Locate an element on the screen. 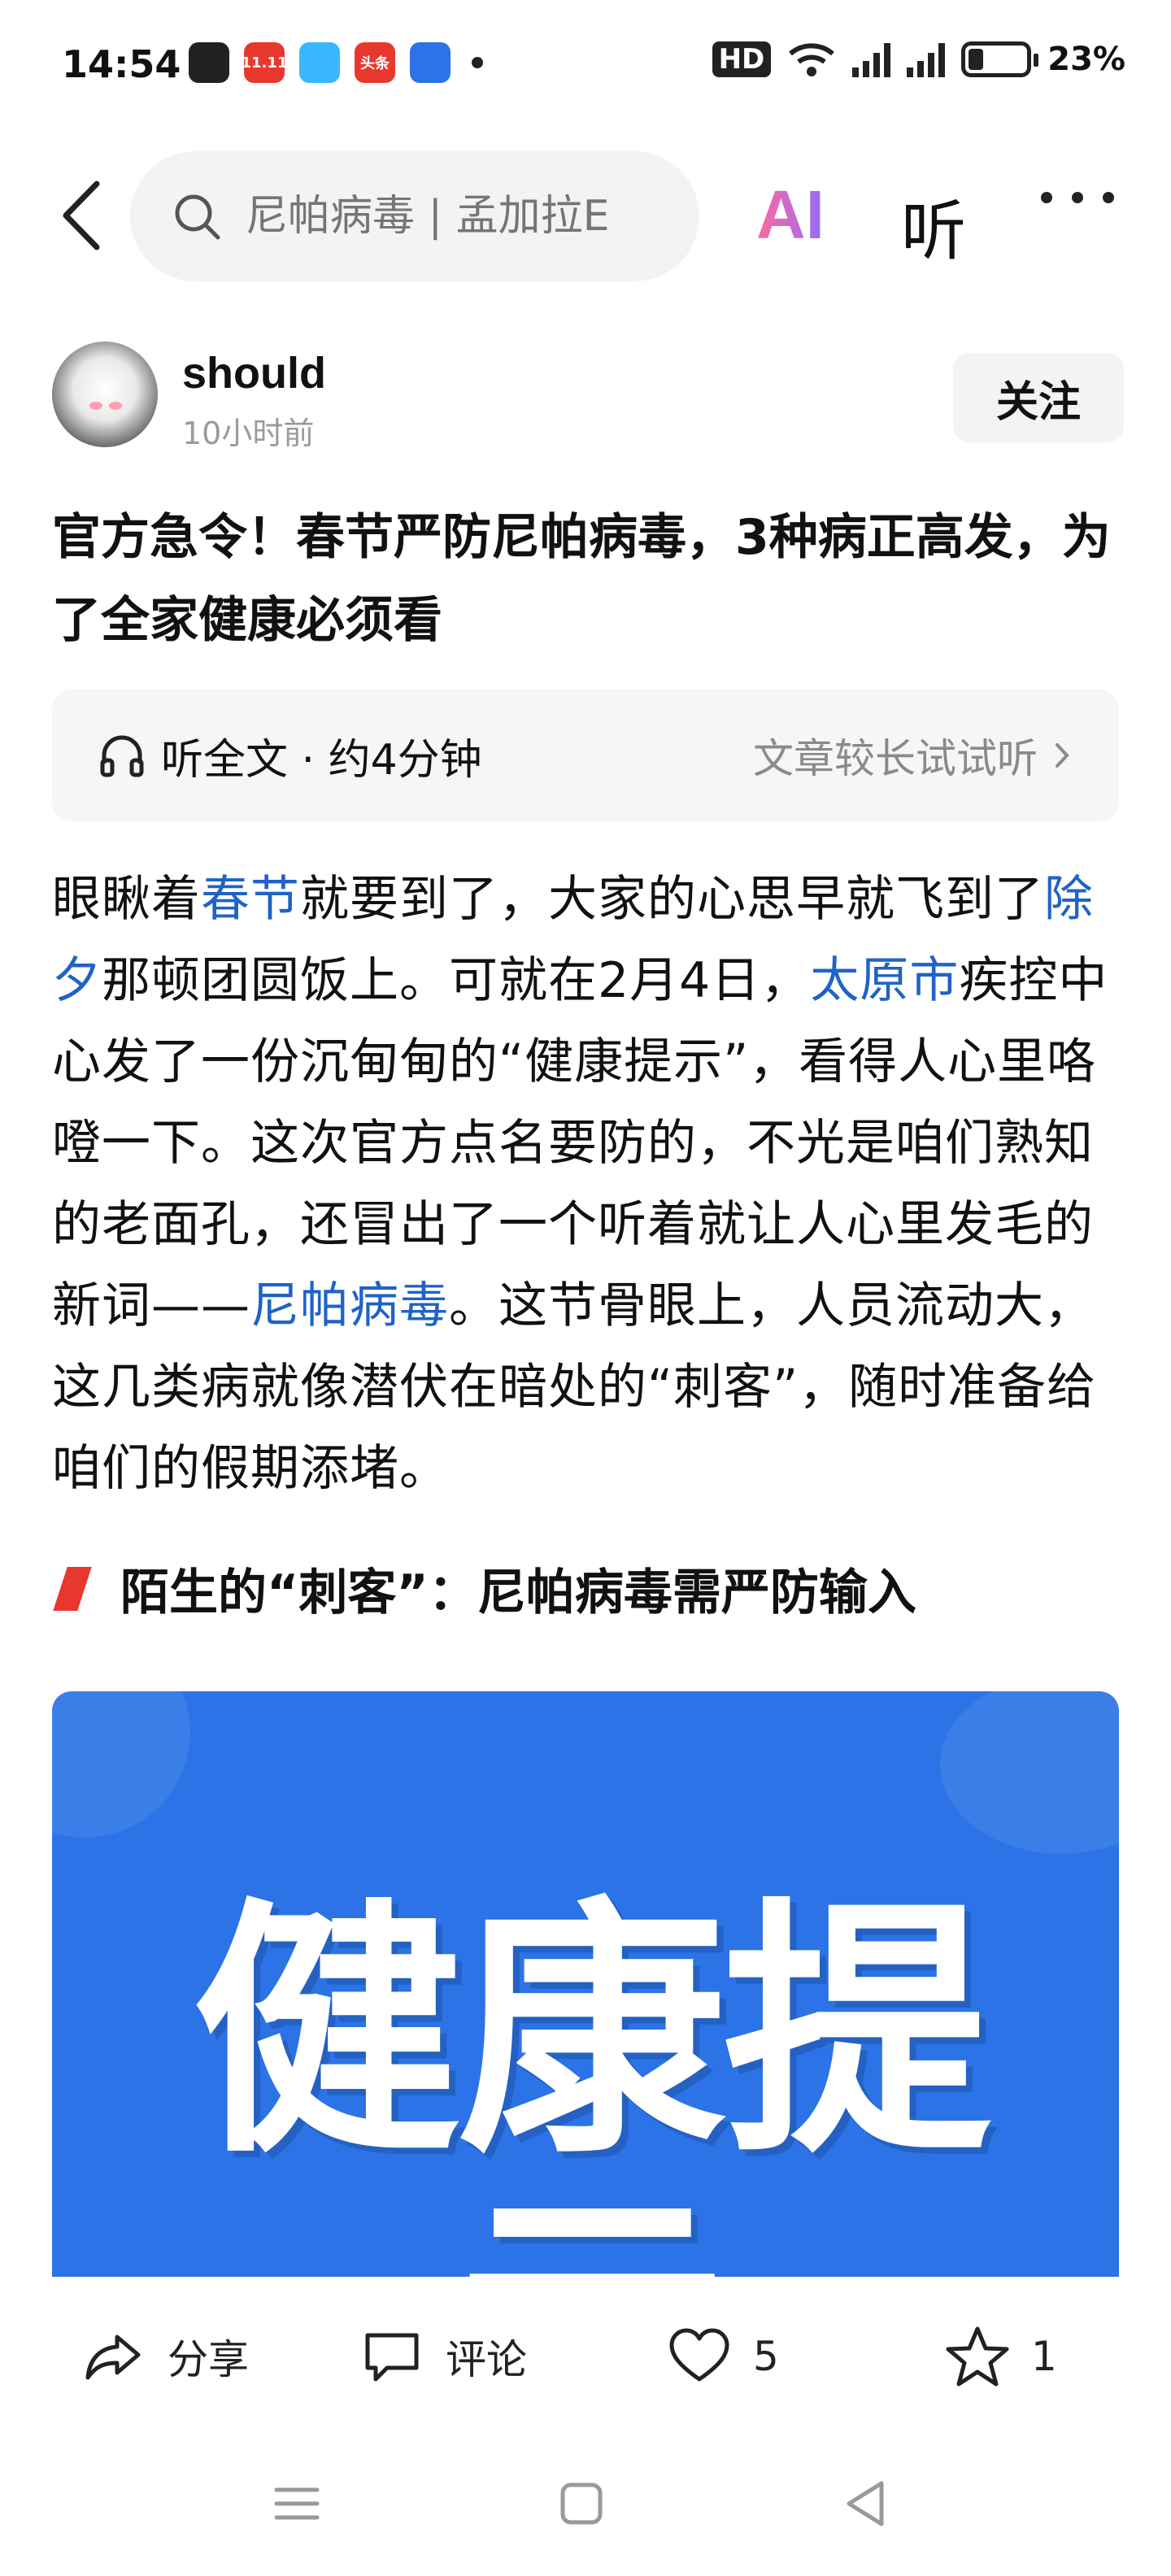 The height and width of the screenshot is (2576, 1171). wifi-icon is located at coordinates (812, 60).